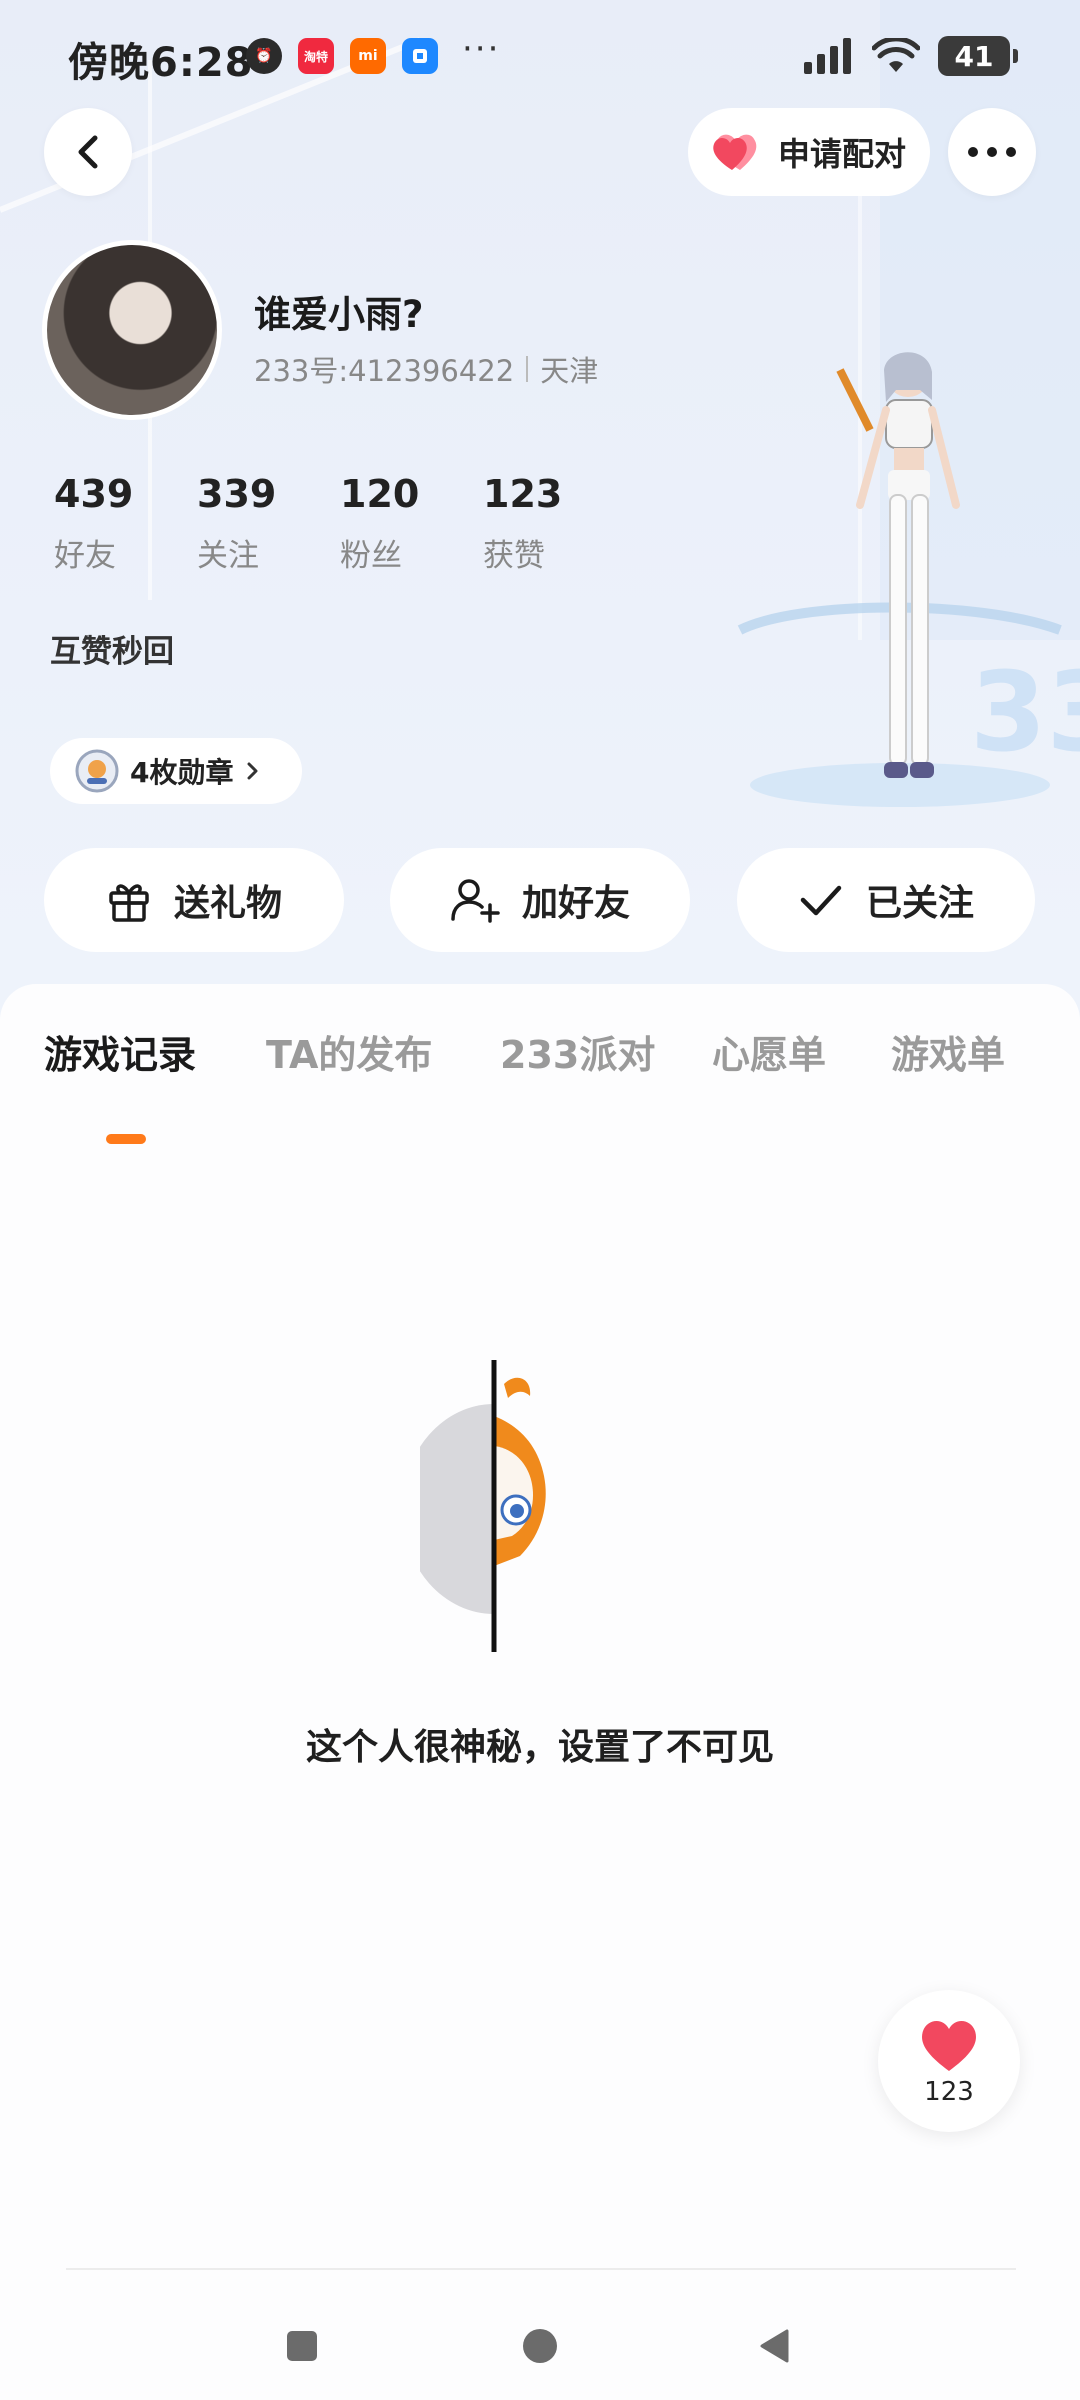  I want to click on followed-button: 已关注, so click(886, 900).